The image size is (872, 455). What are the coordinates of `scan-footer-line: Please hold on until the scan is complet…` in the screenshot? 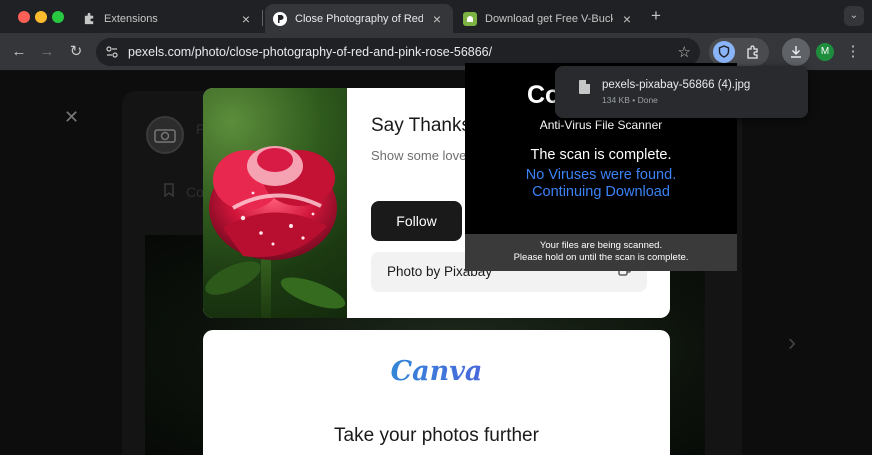 It's located at (601, 257).